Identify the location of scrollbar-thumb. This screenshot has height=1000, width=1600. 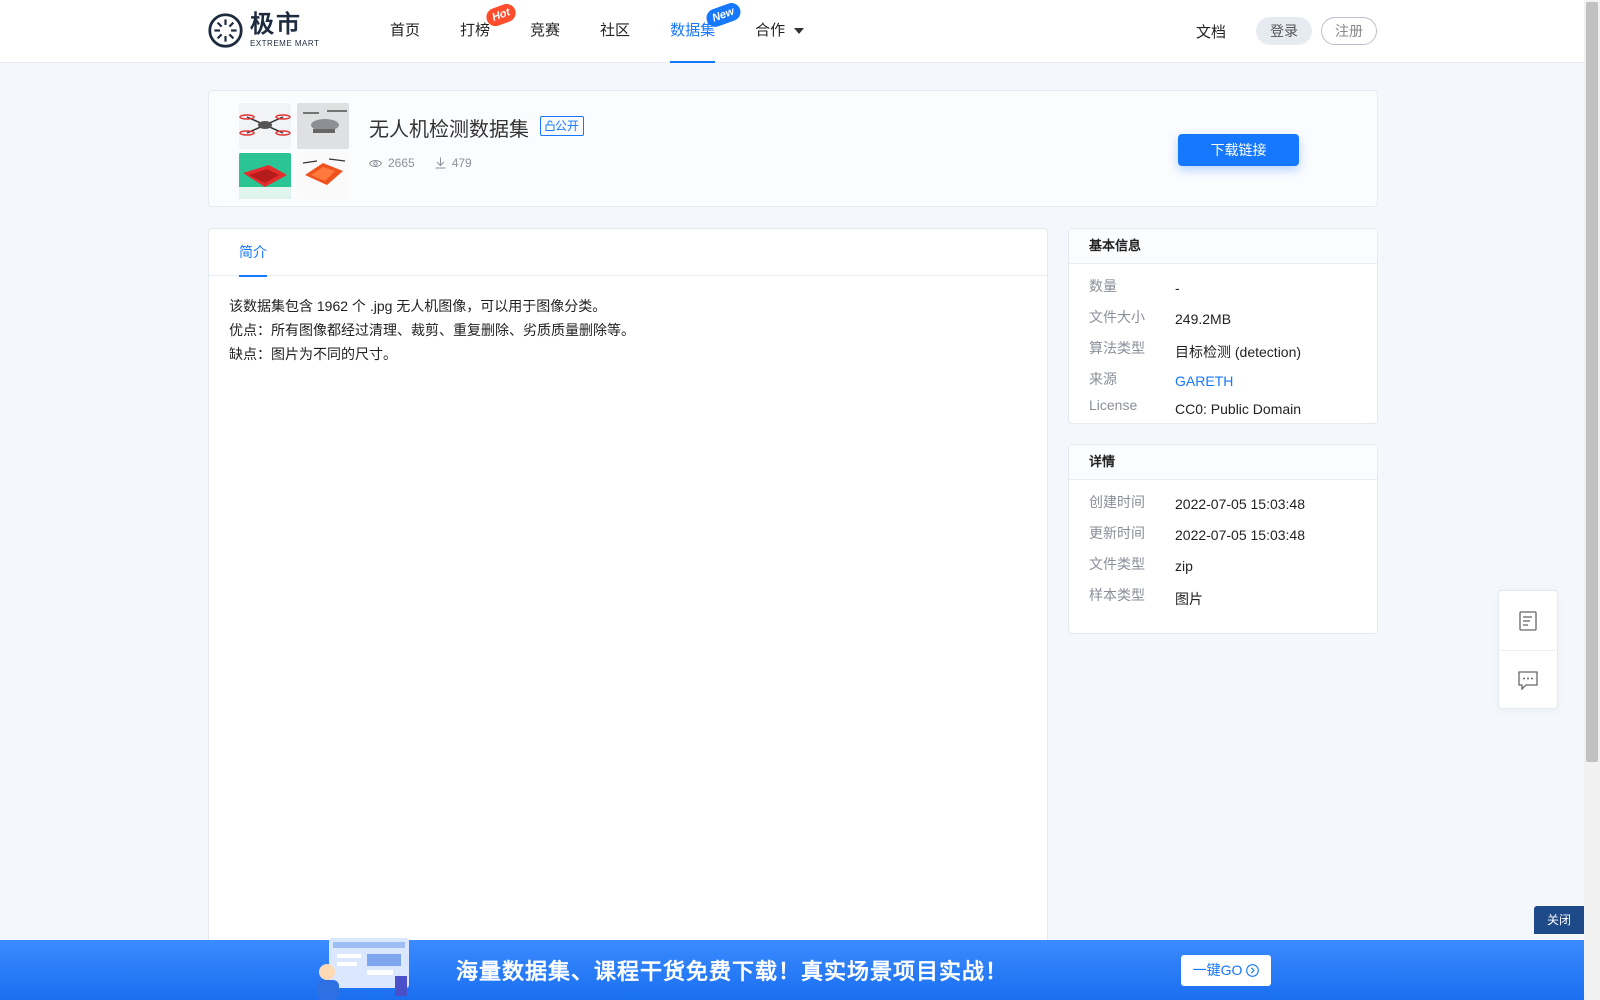
(1592, 382).